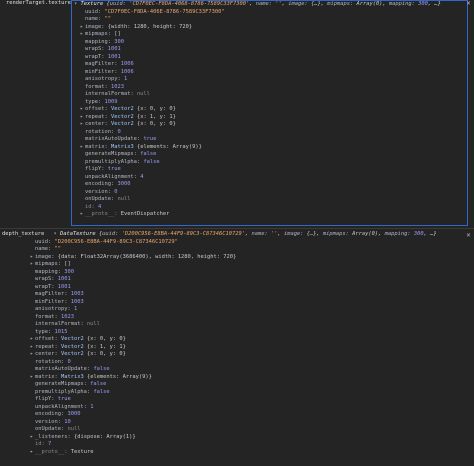 This screenshot has width=474, height=466. I want to click on preview-key: mipmaps:, so click(337, 234).